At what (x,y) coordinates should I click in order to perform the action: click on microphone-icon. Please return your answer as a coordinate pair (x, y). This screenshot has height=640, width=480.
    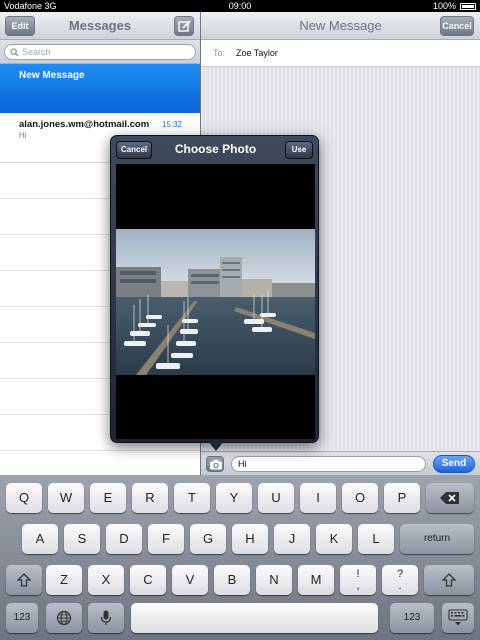
    Looking at the image, I should click on (106, 617).